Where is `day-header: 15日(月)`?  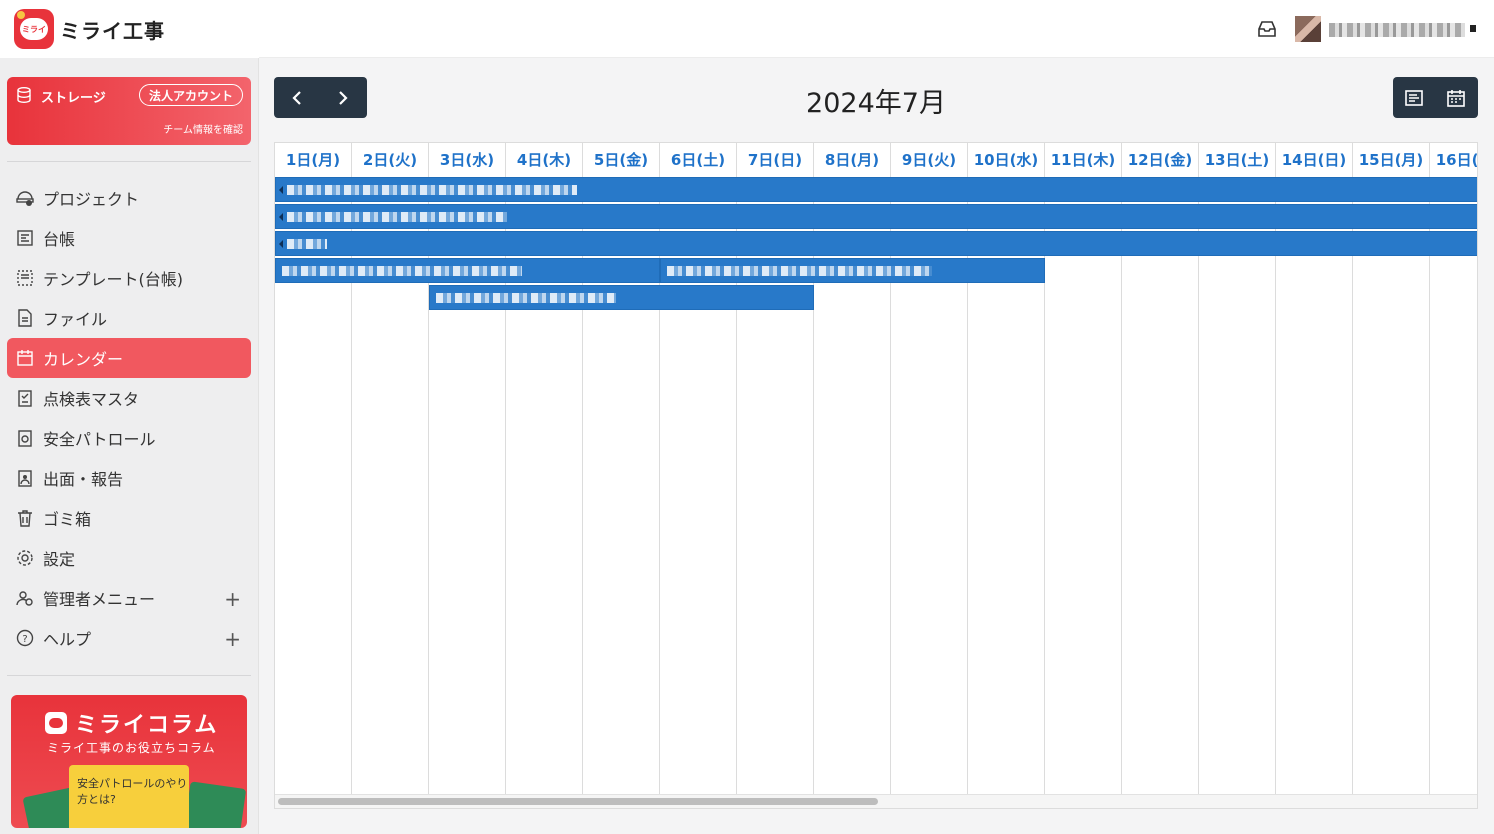 day-header: 15日(月) is located at coordinates (1391, 159).